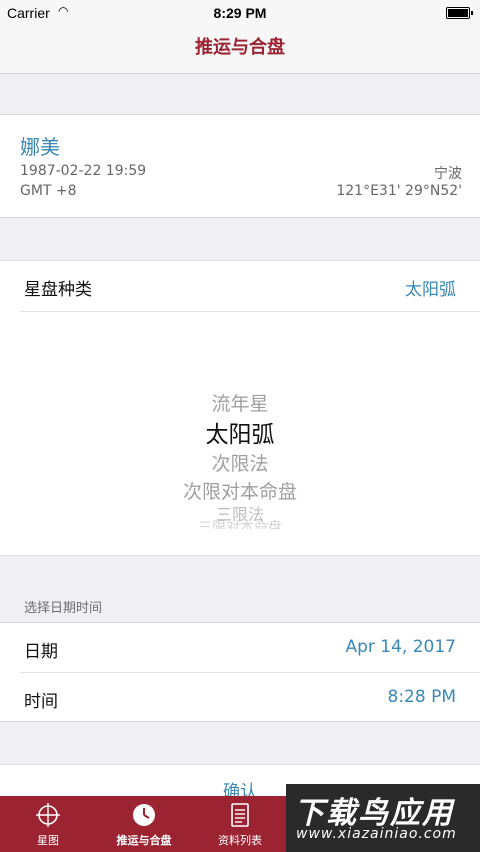  What do you see at coordinates (240, 490) in the screenshot?
I see `picker-option: 次限对本命盘` at bounding box center [240, 490].